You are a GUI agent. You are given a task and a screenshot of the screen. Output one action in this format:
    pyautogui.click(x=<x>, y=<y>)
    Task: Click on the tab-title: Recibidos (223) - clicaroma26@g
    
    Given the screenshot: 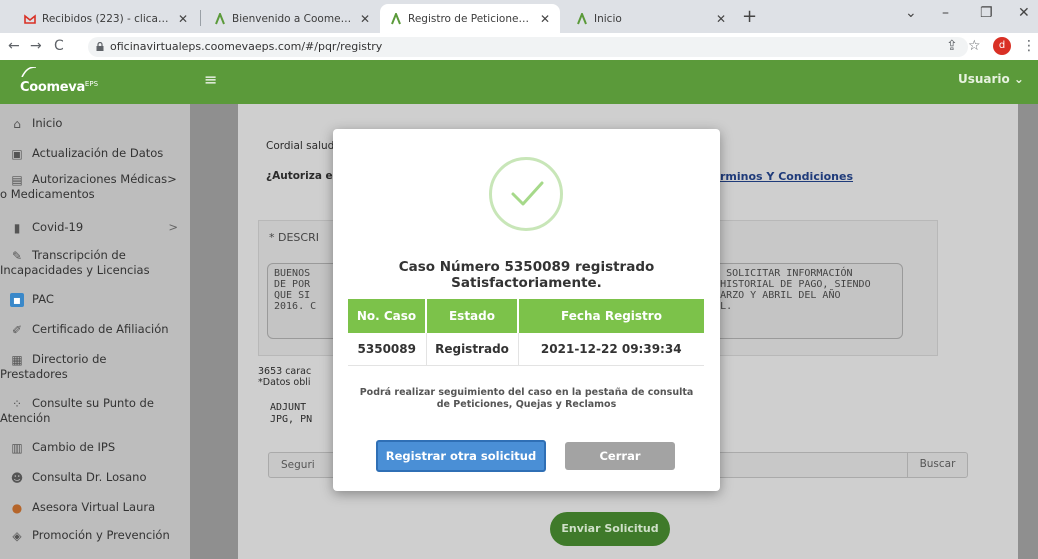 What is the action you would take?
    pyautogui.click(x=107, y=18)
    